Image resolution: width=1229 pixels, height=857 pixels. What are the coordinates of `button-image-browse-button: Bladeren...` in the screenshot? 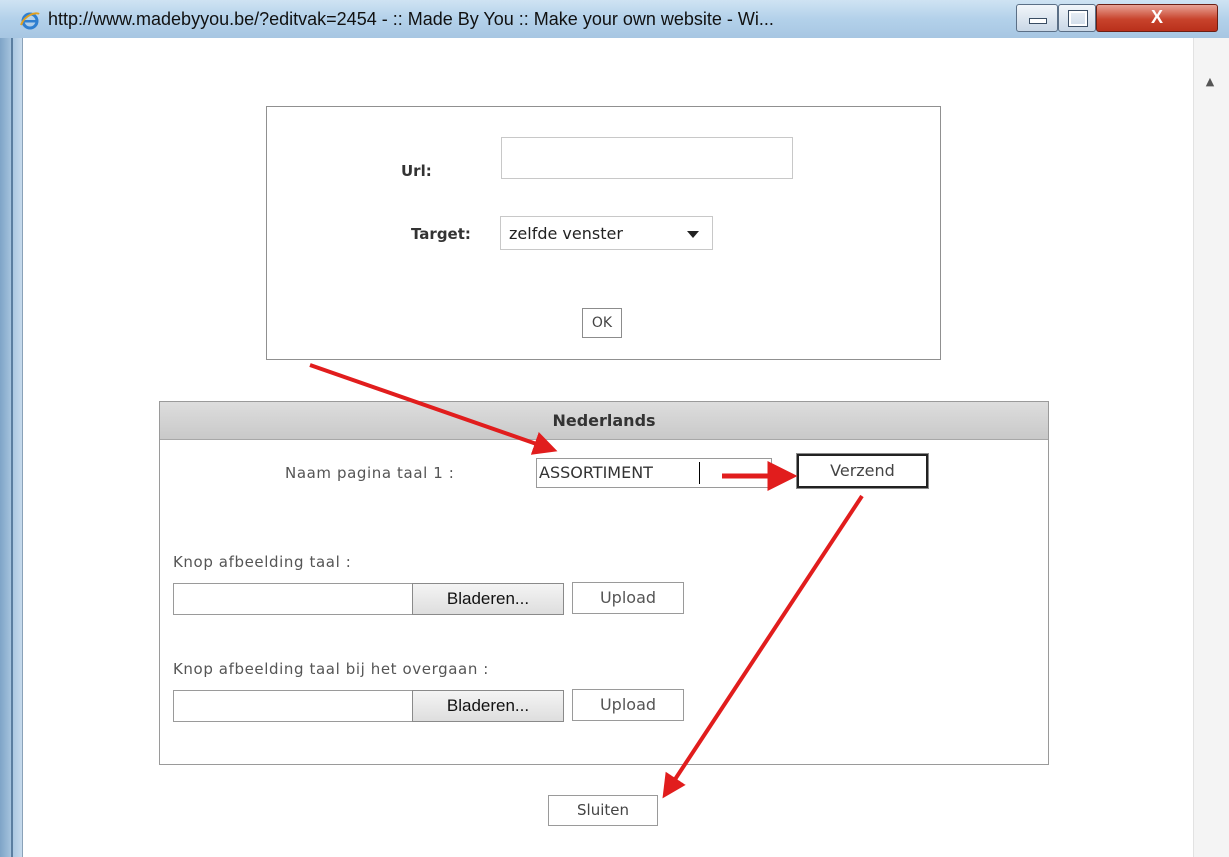 It's located at (488, 599).